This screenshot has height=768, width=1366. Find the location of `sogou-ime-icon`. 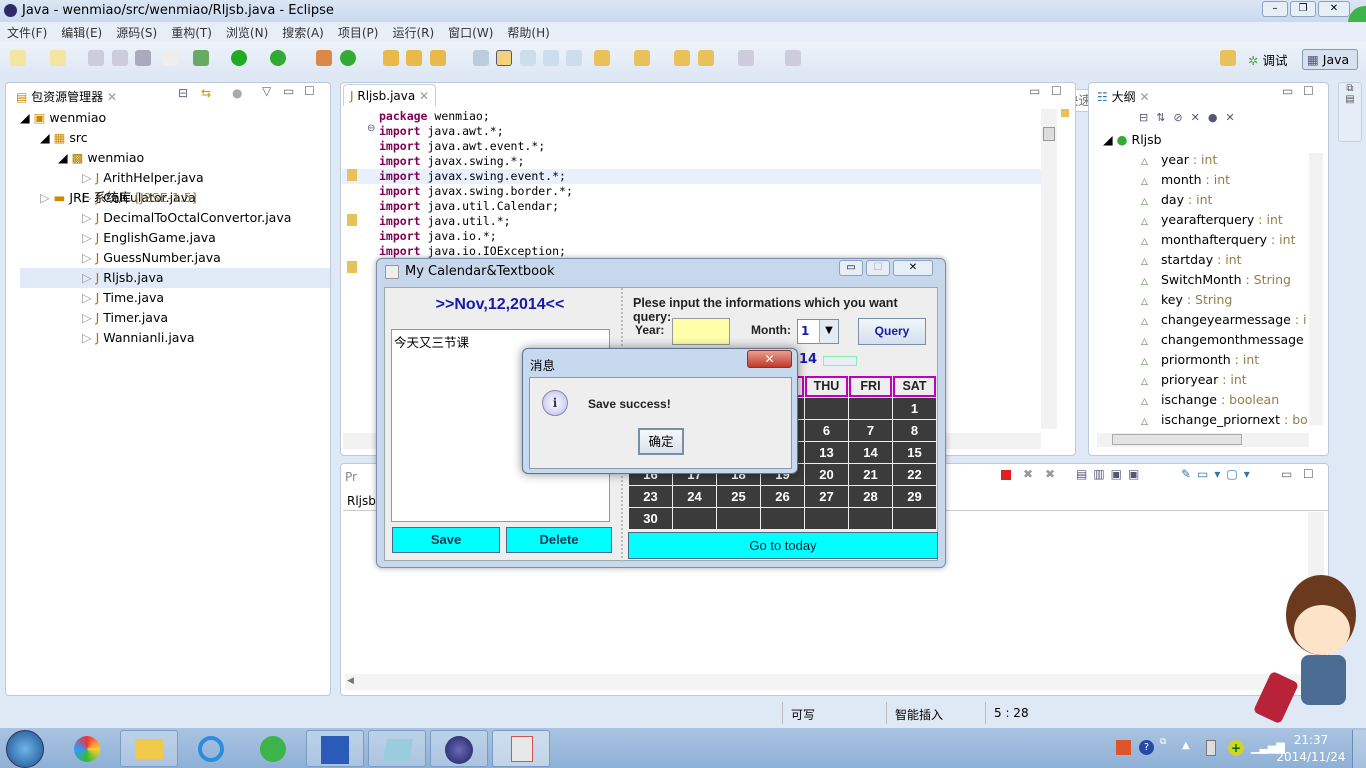

sogou-ime-icon is located at coordinates (1123, 747).